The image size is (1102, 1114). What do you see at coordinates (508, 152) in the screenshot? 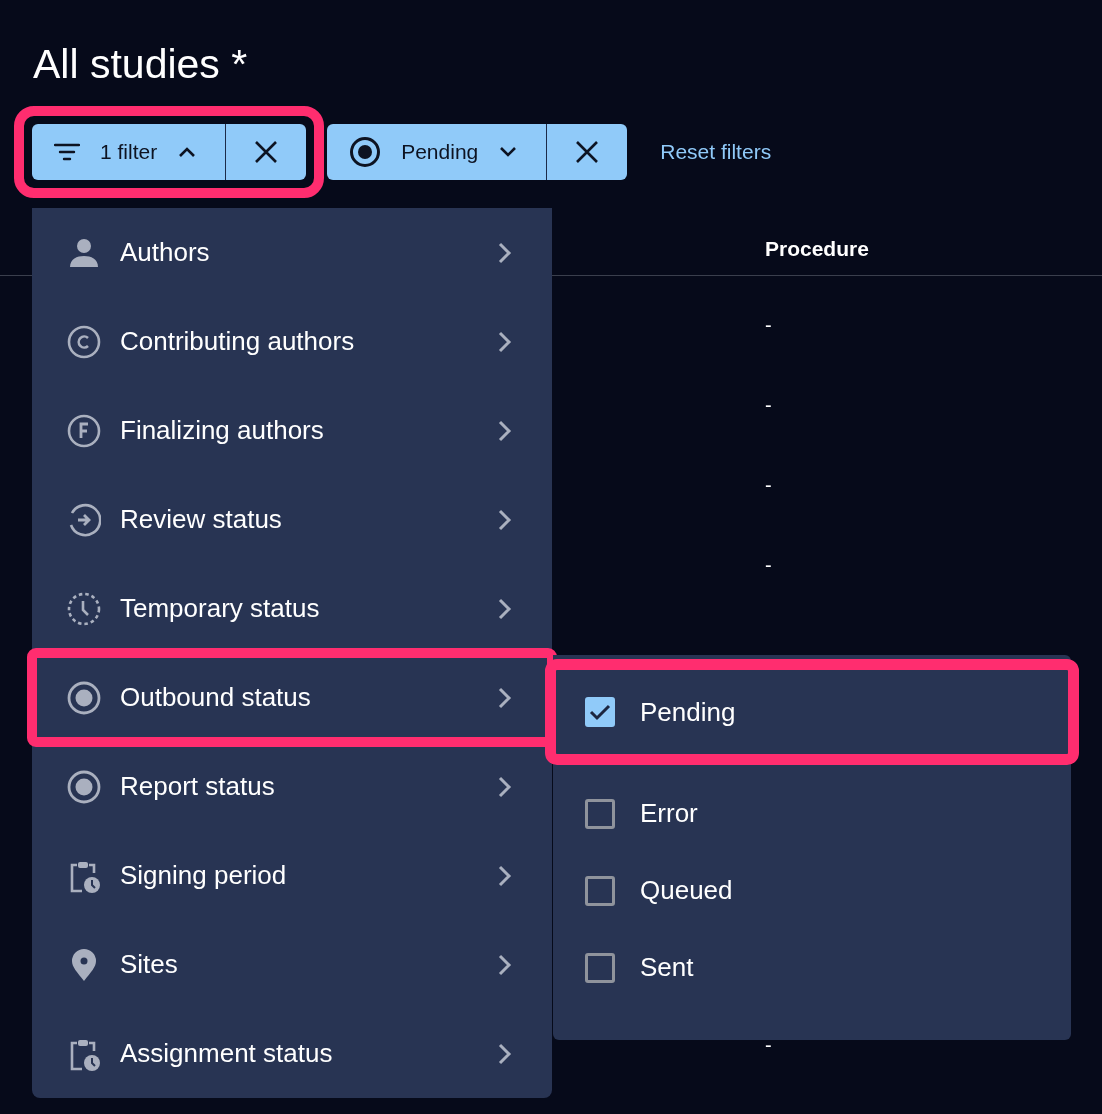
I see `caret-icon` at bounding box center [508, 152].